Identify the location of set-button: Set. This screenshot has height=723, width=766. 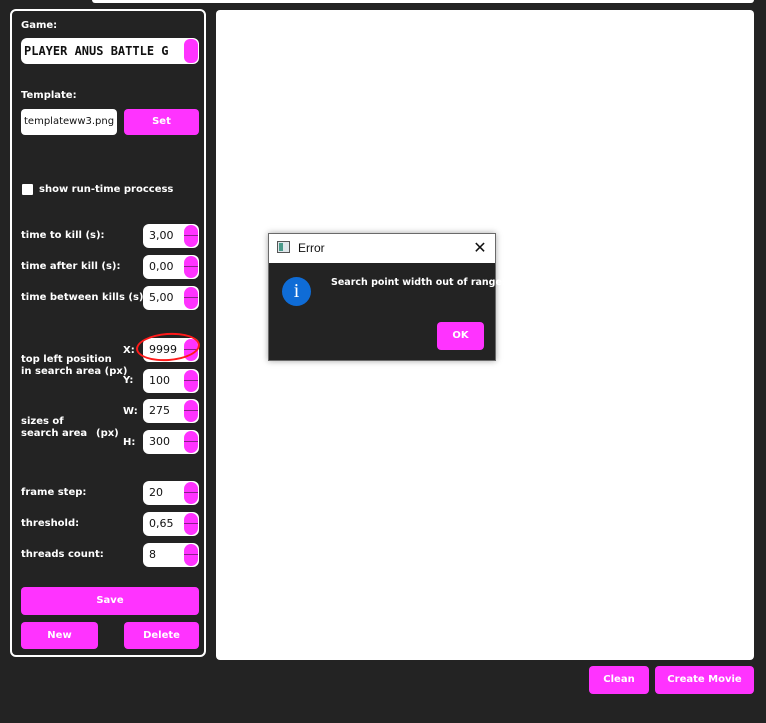
(161, 122).